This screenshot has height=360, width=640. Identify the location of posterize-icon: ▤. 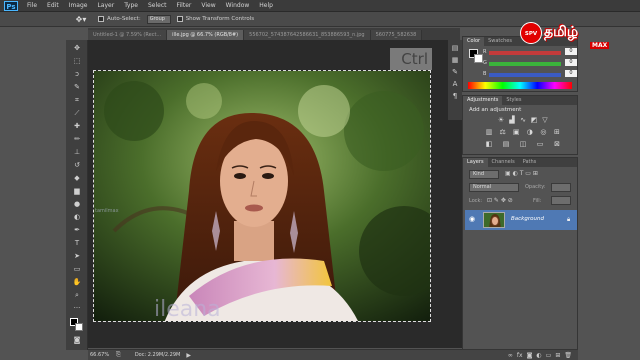
(506, 144).